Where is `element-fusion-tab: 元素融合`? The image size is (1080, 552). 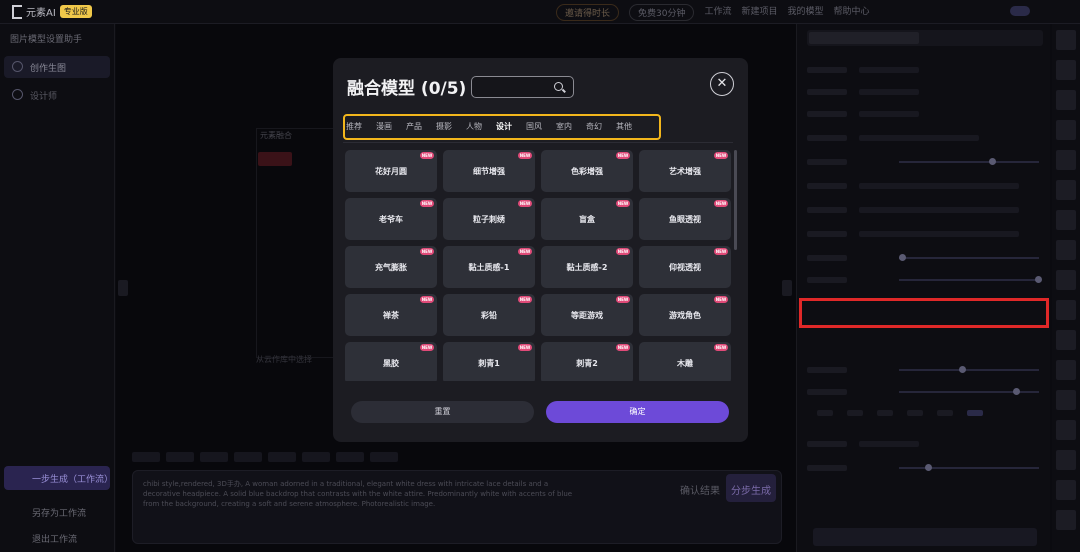
element-fusion-tab: 元素融合 is located at coordinates (276, 135).